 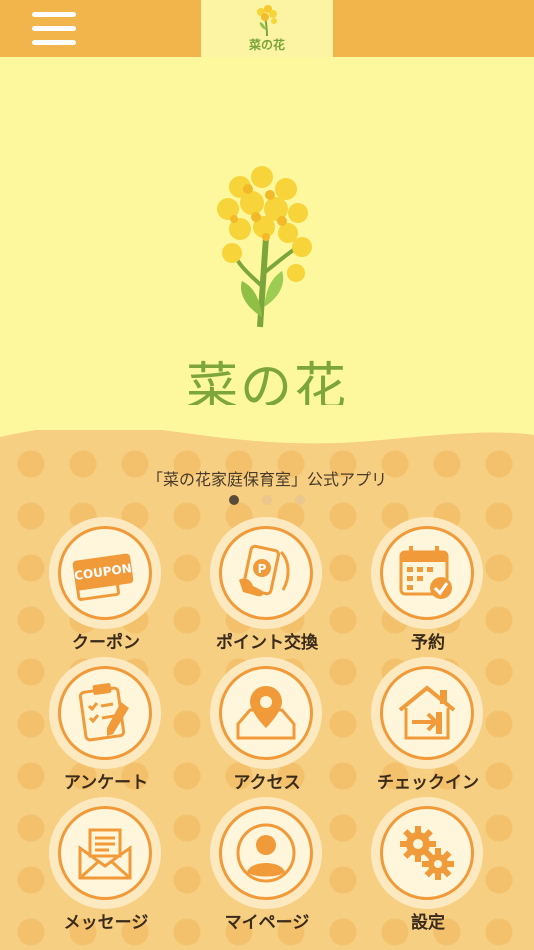 I want to click on point-exchange-icon: P, so click(x=264, y=570).